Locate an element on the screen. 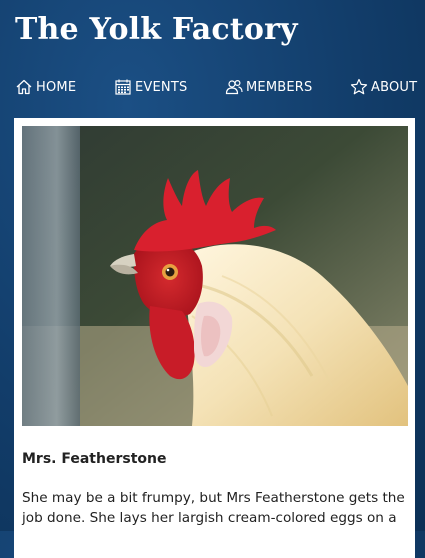  users-icon is located at coordinates (234, 87).